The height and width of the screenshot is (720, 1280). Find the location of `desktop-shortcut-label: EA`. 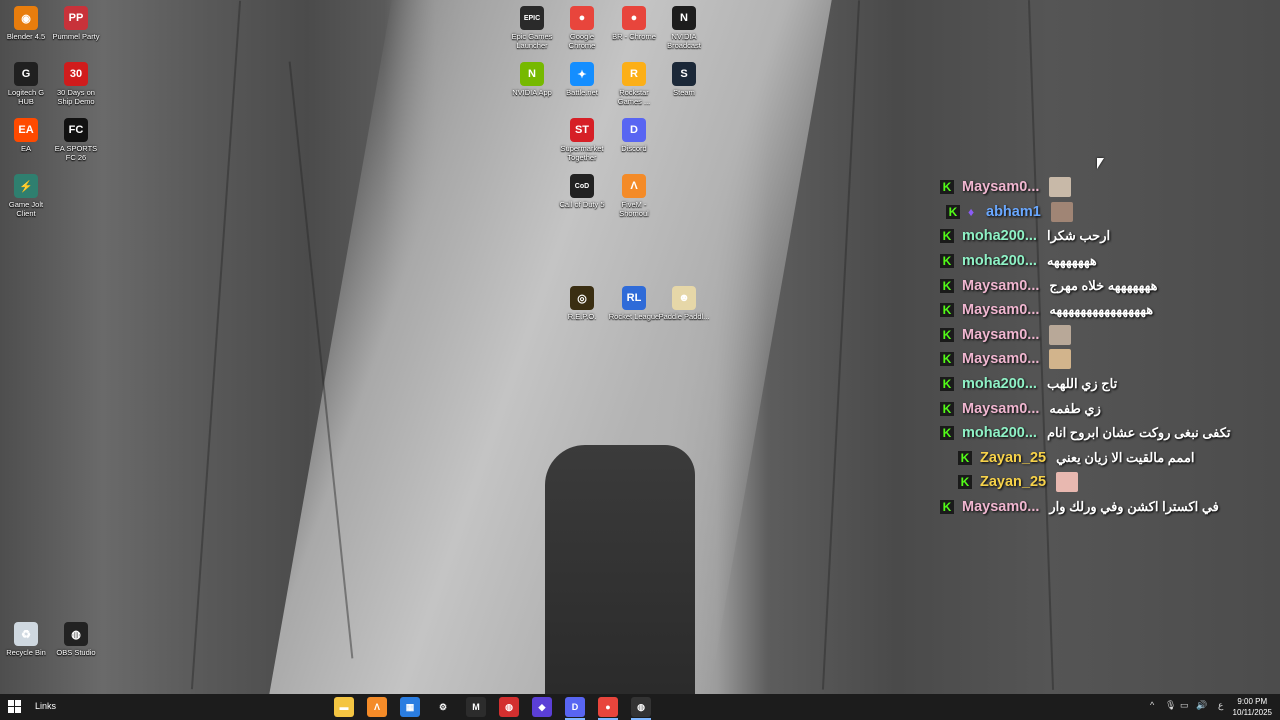

desktop-shortcut-label: EA is located at coordinates (25, 148).